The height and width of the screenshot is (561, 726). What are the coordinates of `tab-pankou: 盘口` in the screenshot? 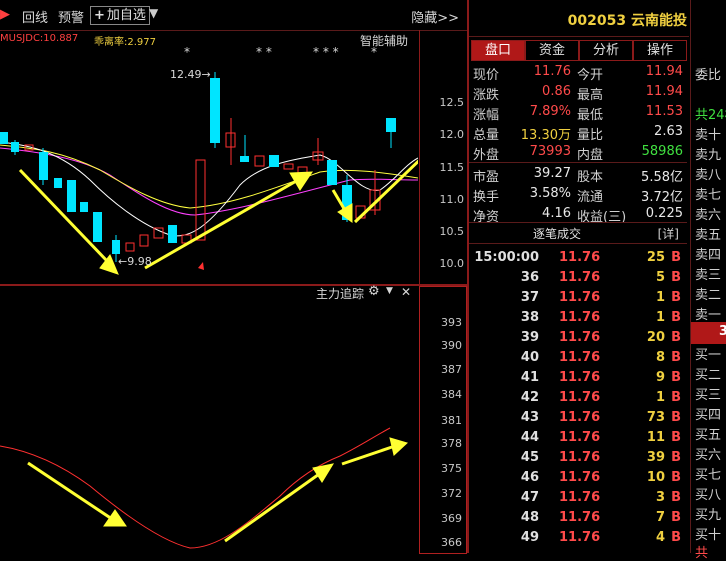 It's located at (498, 50).